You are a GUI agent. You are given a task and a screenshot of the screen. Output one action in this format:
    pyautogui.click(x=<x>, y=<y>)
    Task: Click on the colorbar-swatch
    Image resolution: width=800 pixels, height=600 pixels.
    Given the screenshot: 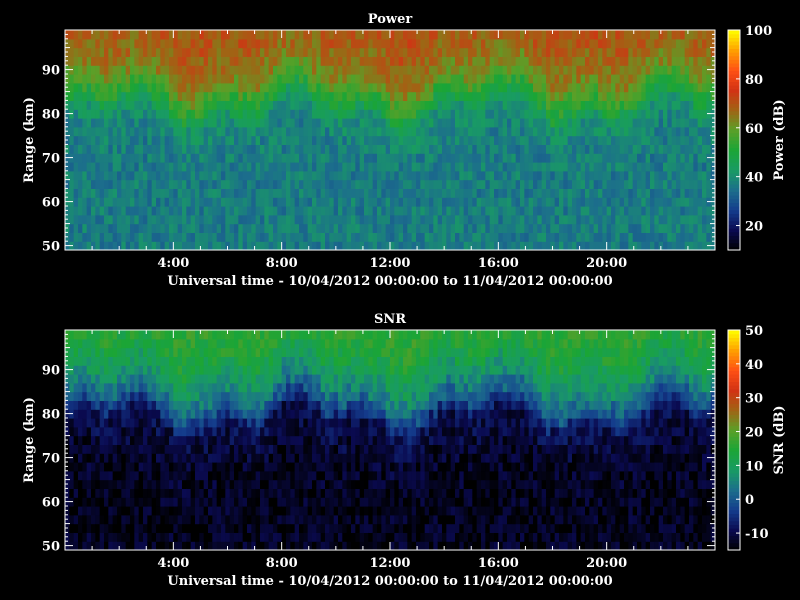 What is the action you would take?
    pyautogui.click(x=734, y=123)
    